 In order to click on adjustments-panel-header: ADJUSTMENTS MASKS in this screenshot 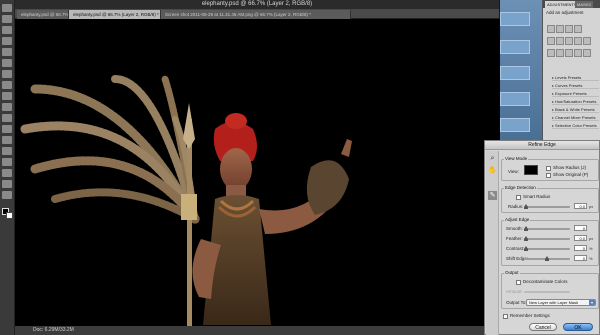, I will do `click(571, 4)`.